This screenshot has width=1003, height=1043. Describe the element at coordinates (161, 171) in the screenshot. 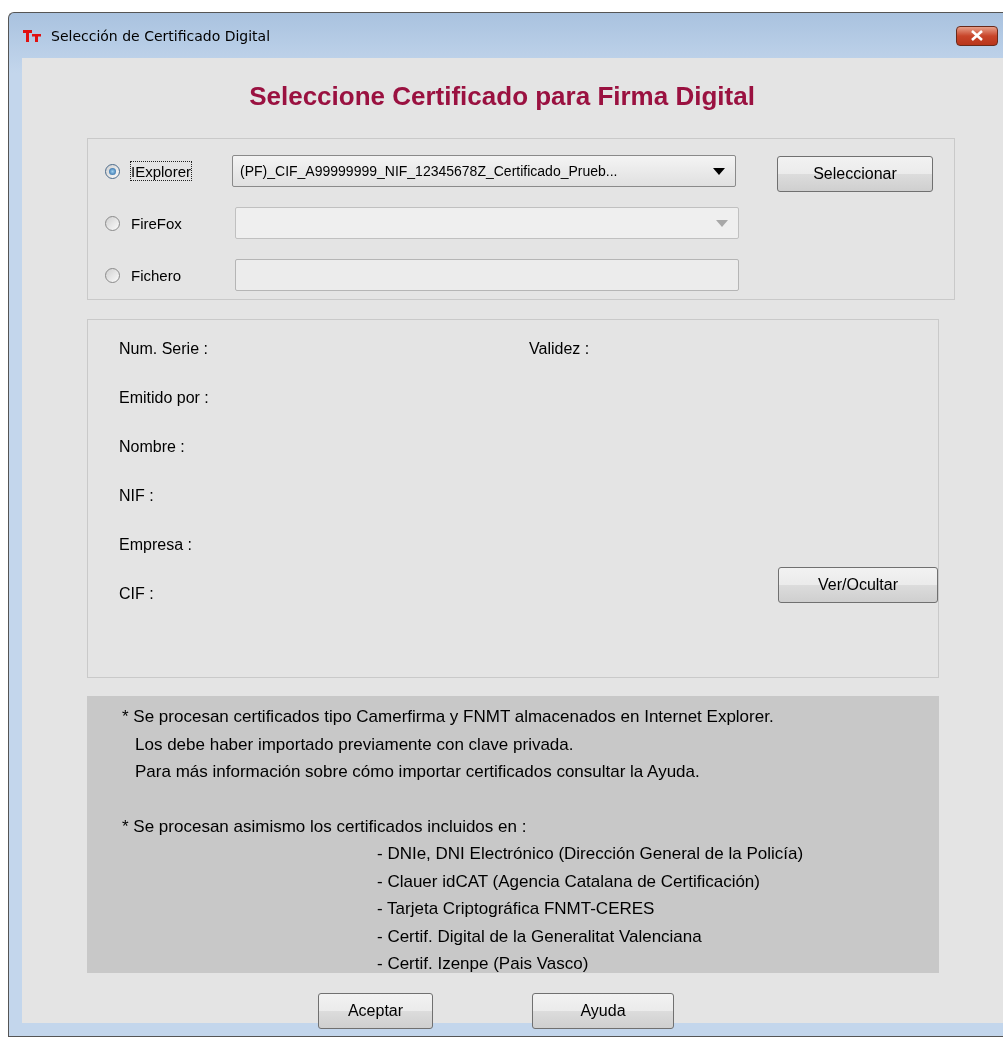

I see `radio-label: IExplorer` at that location.